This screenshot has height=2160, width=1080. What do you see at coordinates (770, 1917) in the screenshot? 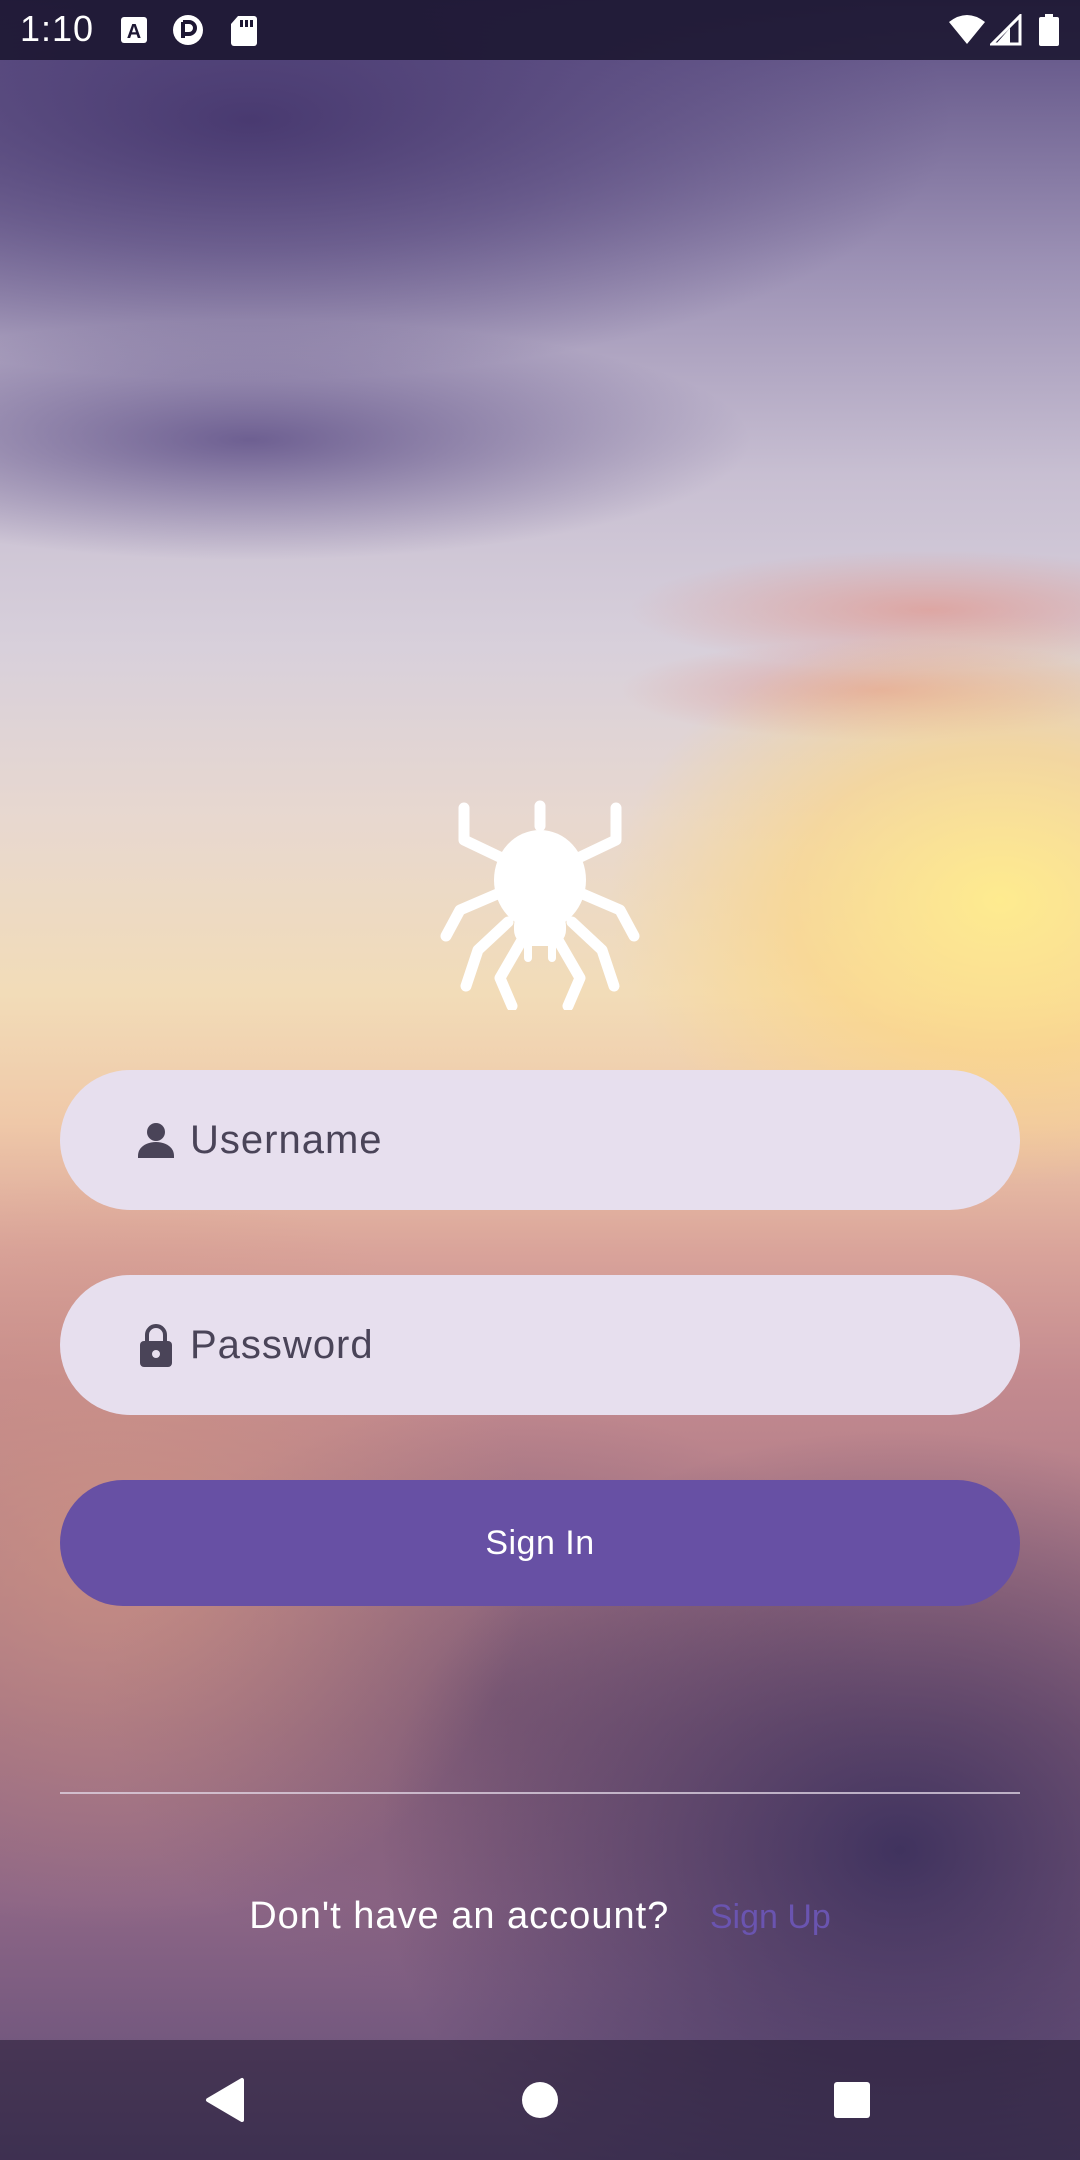
I see `sign-up-link: Sign Up` at bounding box center [770, 1917].